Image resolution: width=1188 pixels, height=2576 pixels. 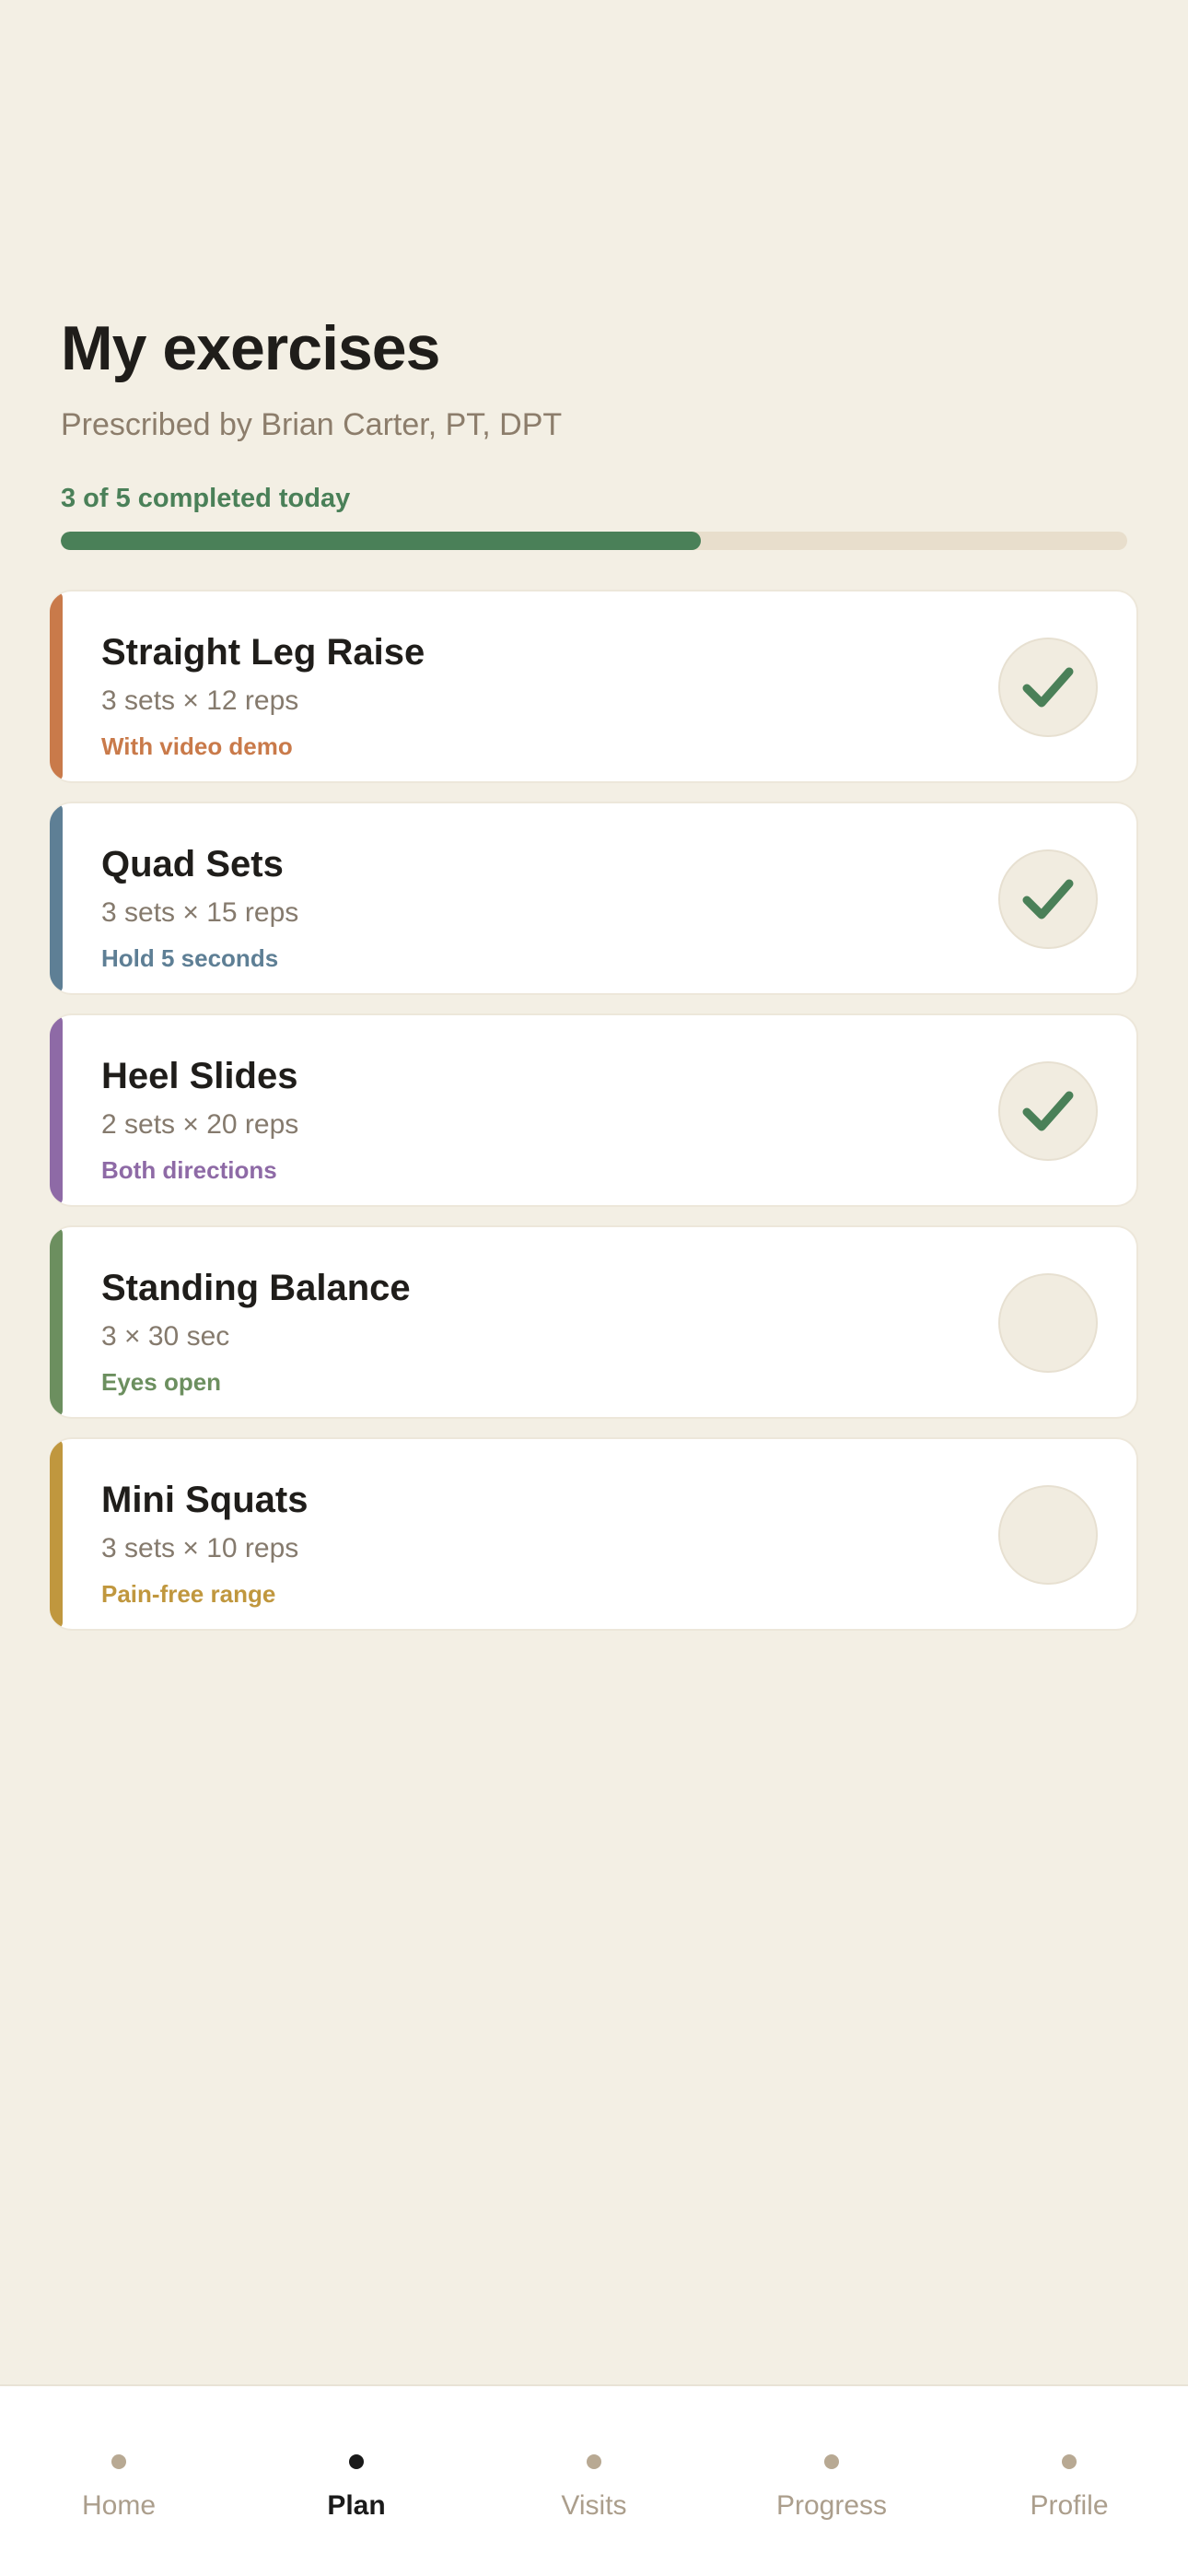 What do you see at coordinates (256, 1288) in the screenshot?
I see `exercise-name: Standing Balance` at bounding box center [256, 1288].